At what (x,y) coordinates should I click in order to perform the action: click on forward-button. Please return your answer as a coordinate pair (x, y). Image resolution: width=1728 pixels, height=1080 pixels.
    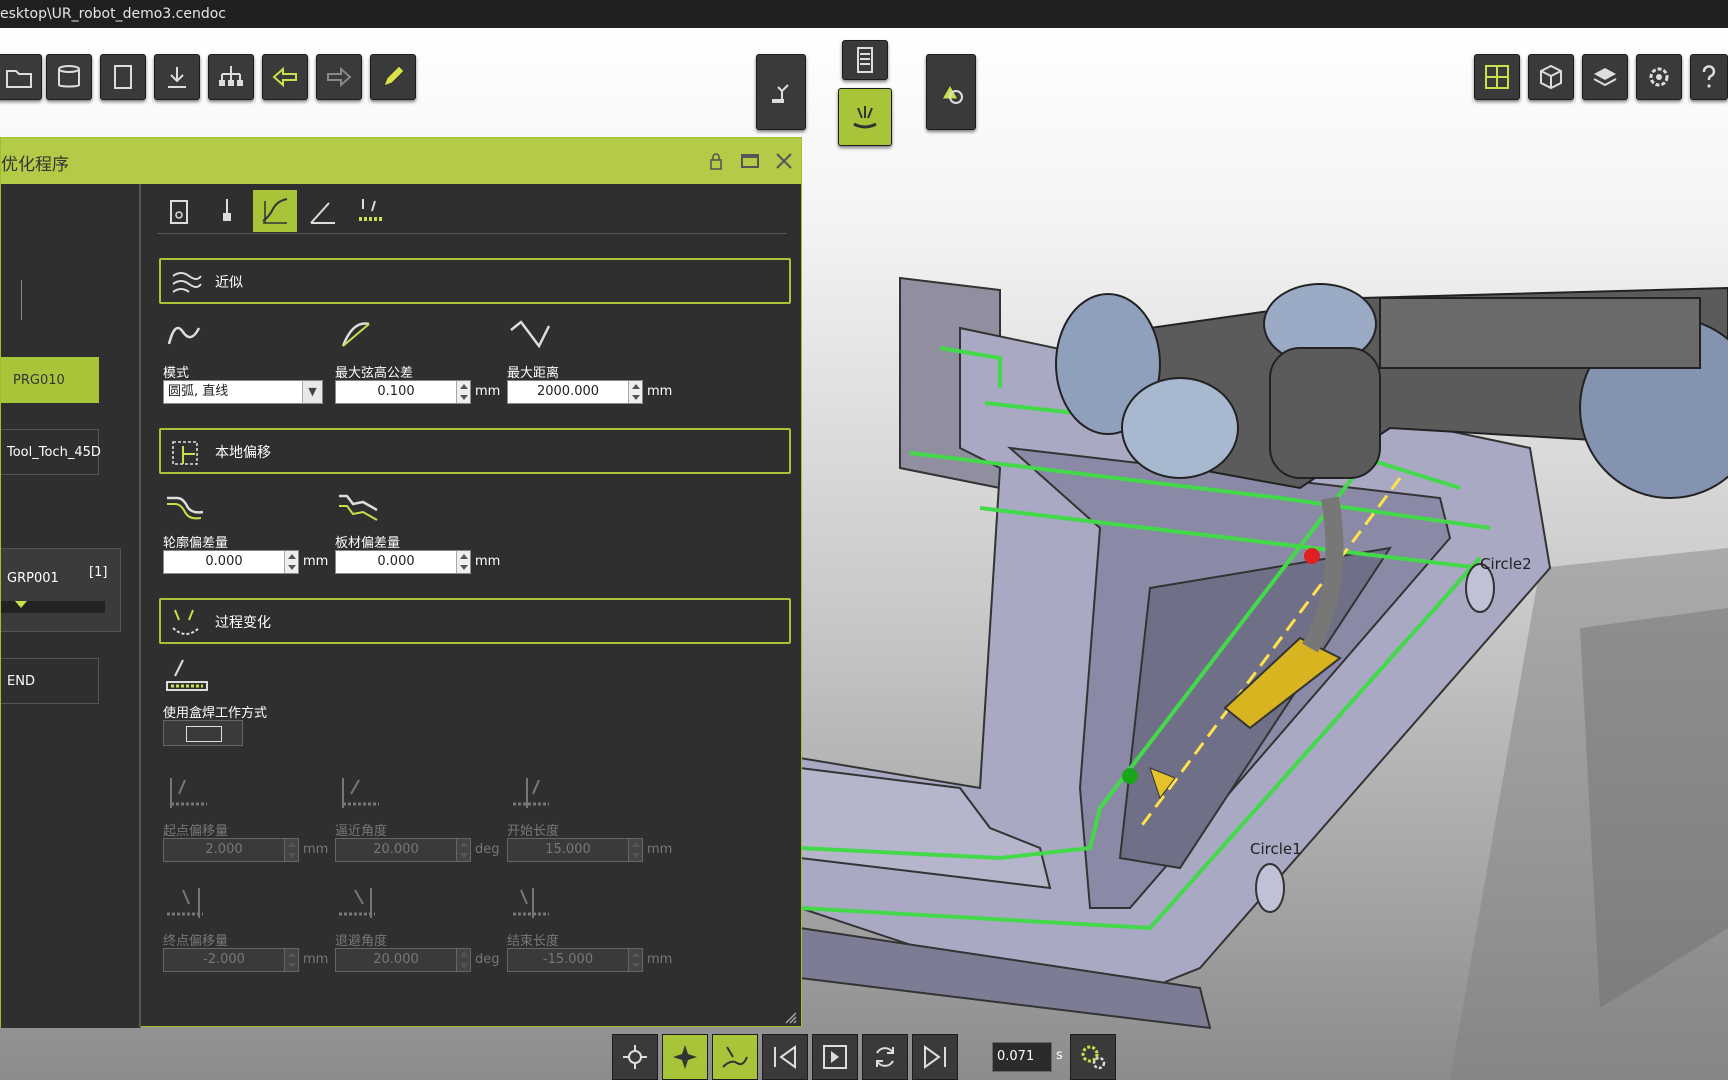
    Looking at the image, I should click on (339, 77).